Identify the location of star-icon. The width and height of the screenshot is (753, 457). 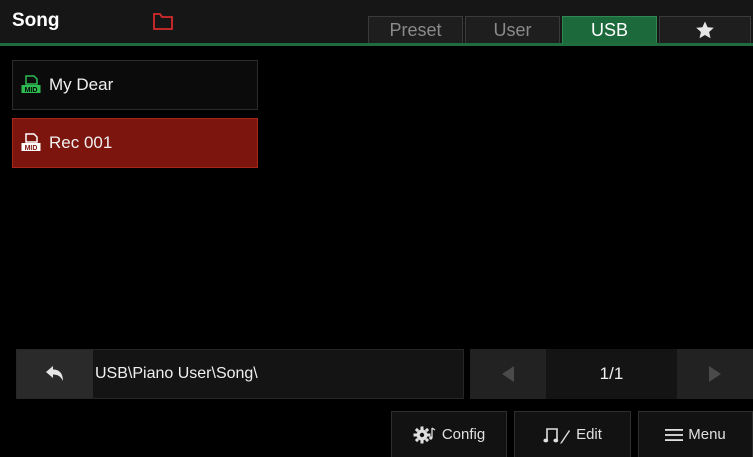
(705, 30).